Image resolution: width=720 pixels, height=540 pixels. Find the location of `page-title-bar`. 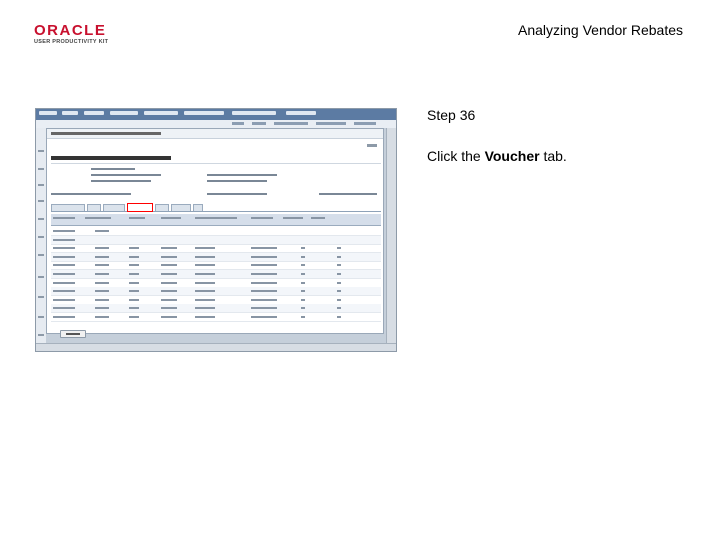

page-title-bar is located at coordinates (215, 134).